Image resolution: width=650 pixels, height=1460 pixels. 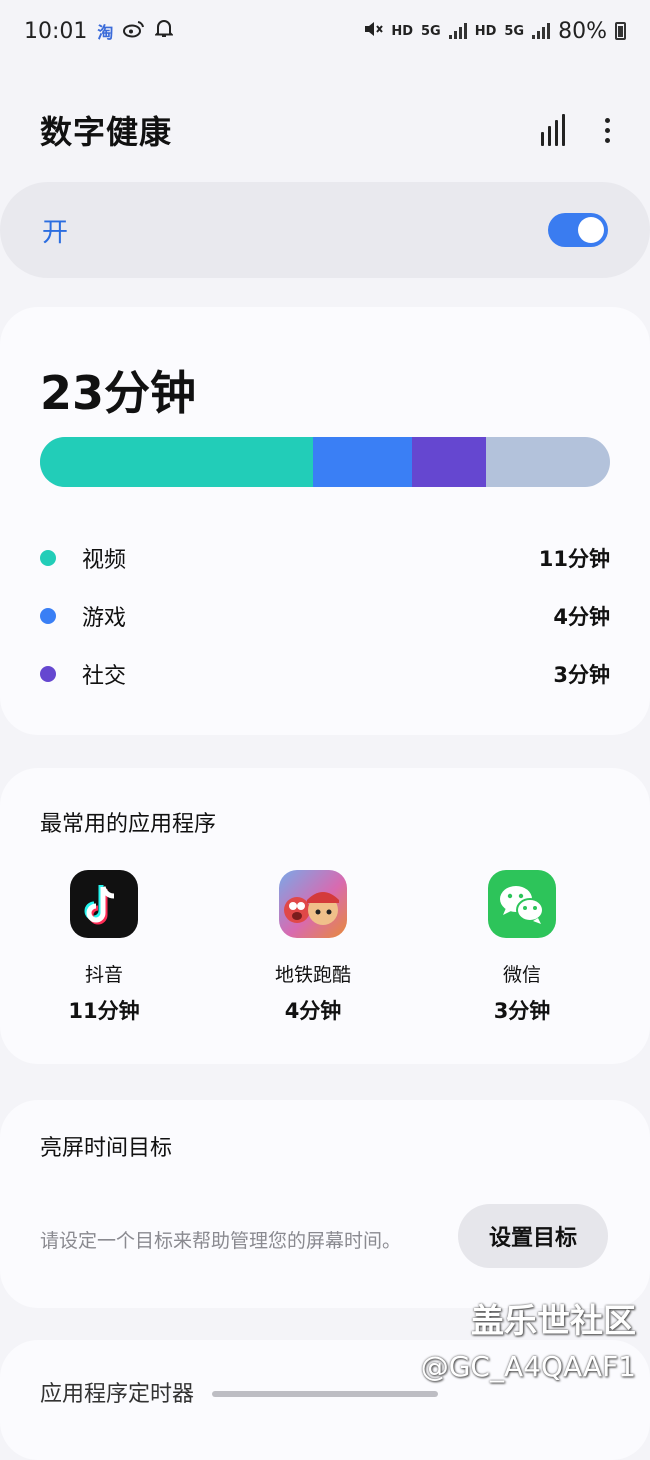 I want to click on page-title: 数字健康, so click(x=106, y=132).